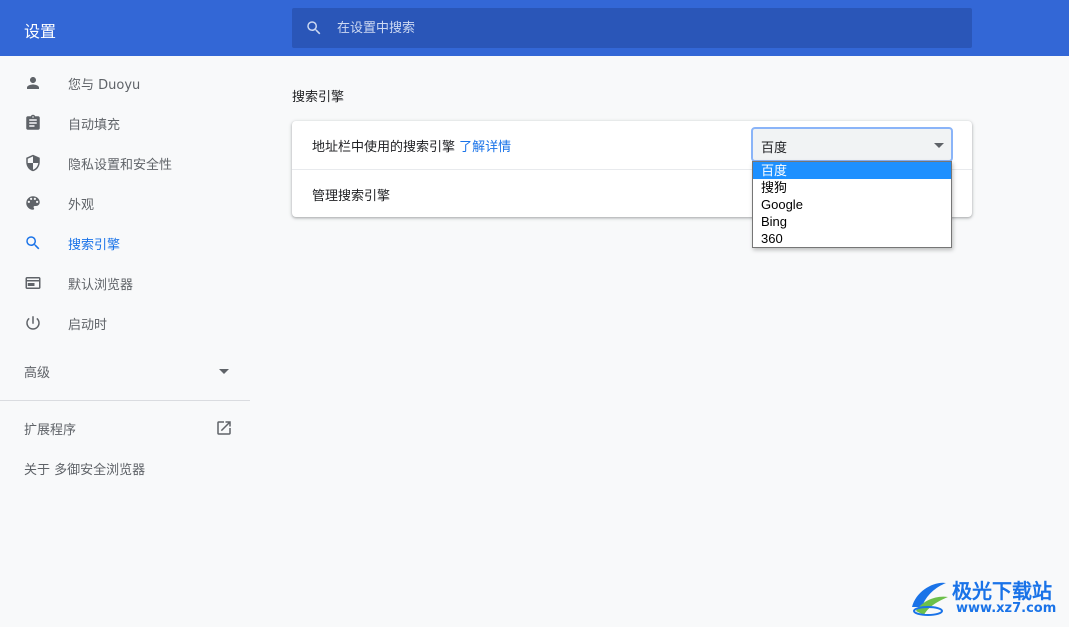  What do you see at coordinates (125, 243) in the screenshot?
I see `sidebar-item-search-engine: 搜索引擎` at bounding box center [125, 243].